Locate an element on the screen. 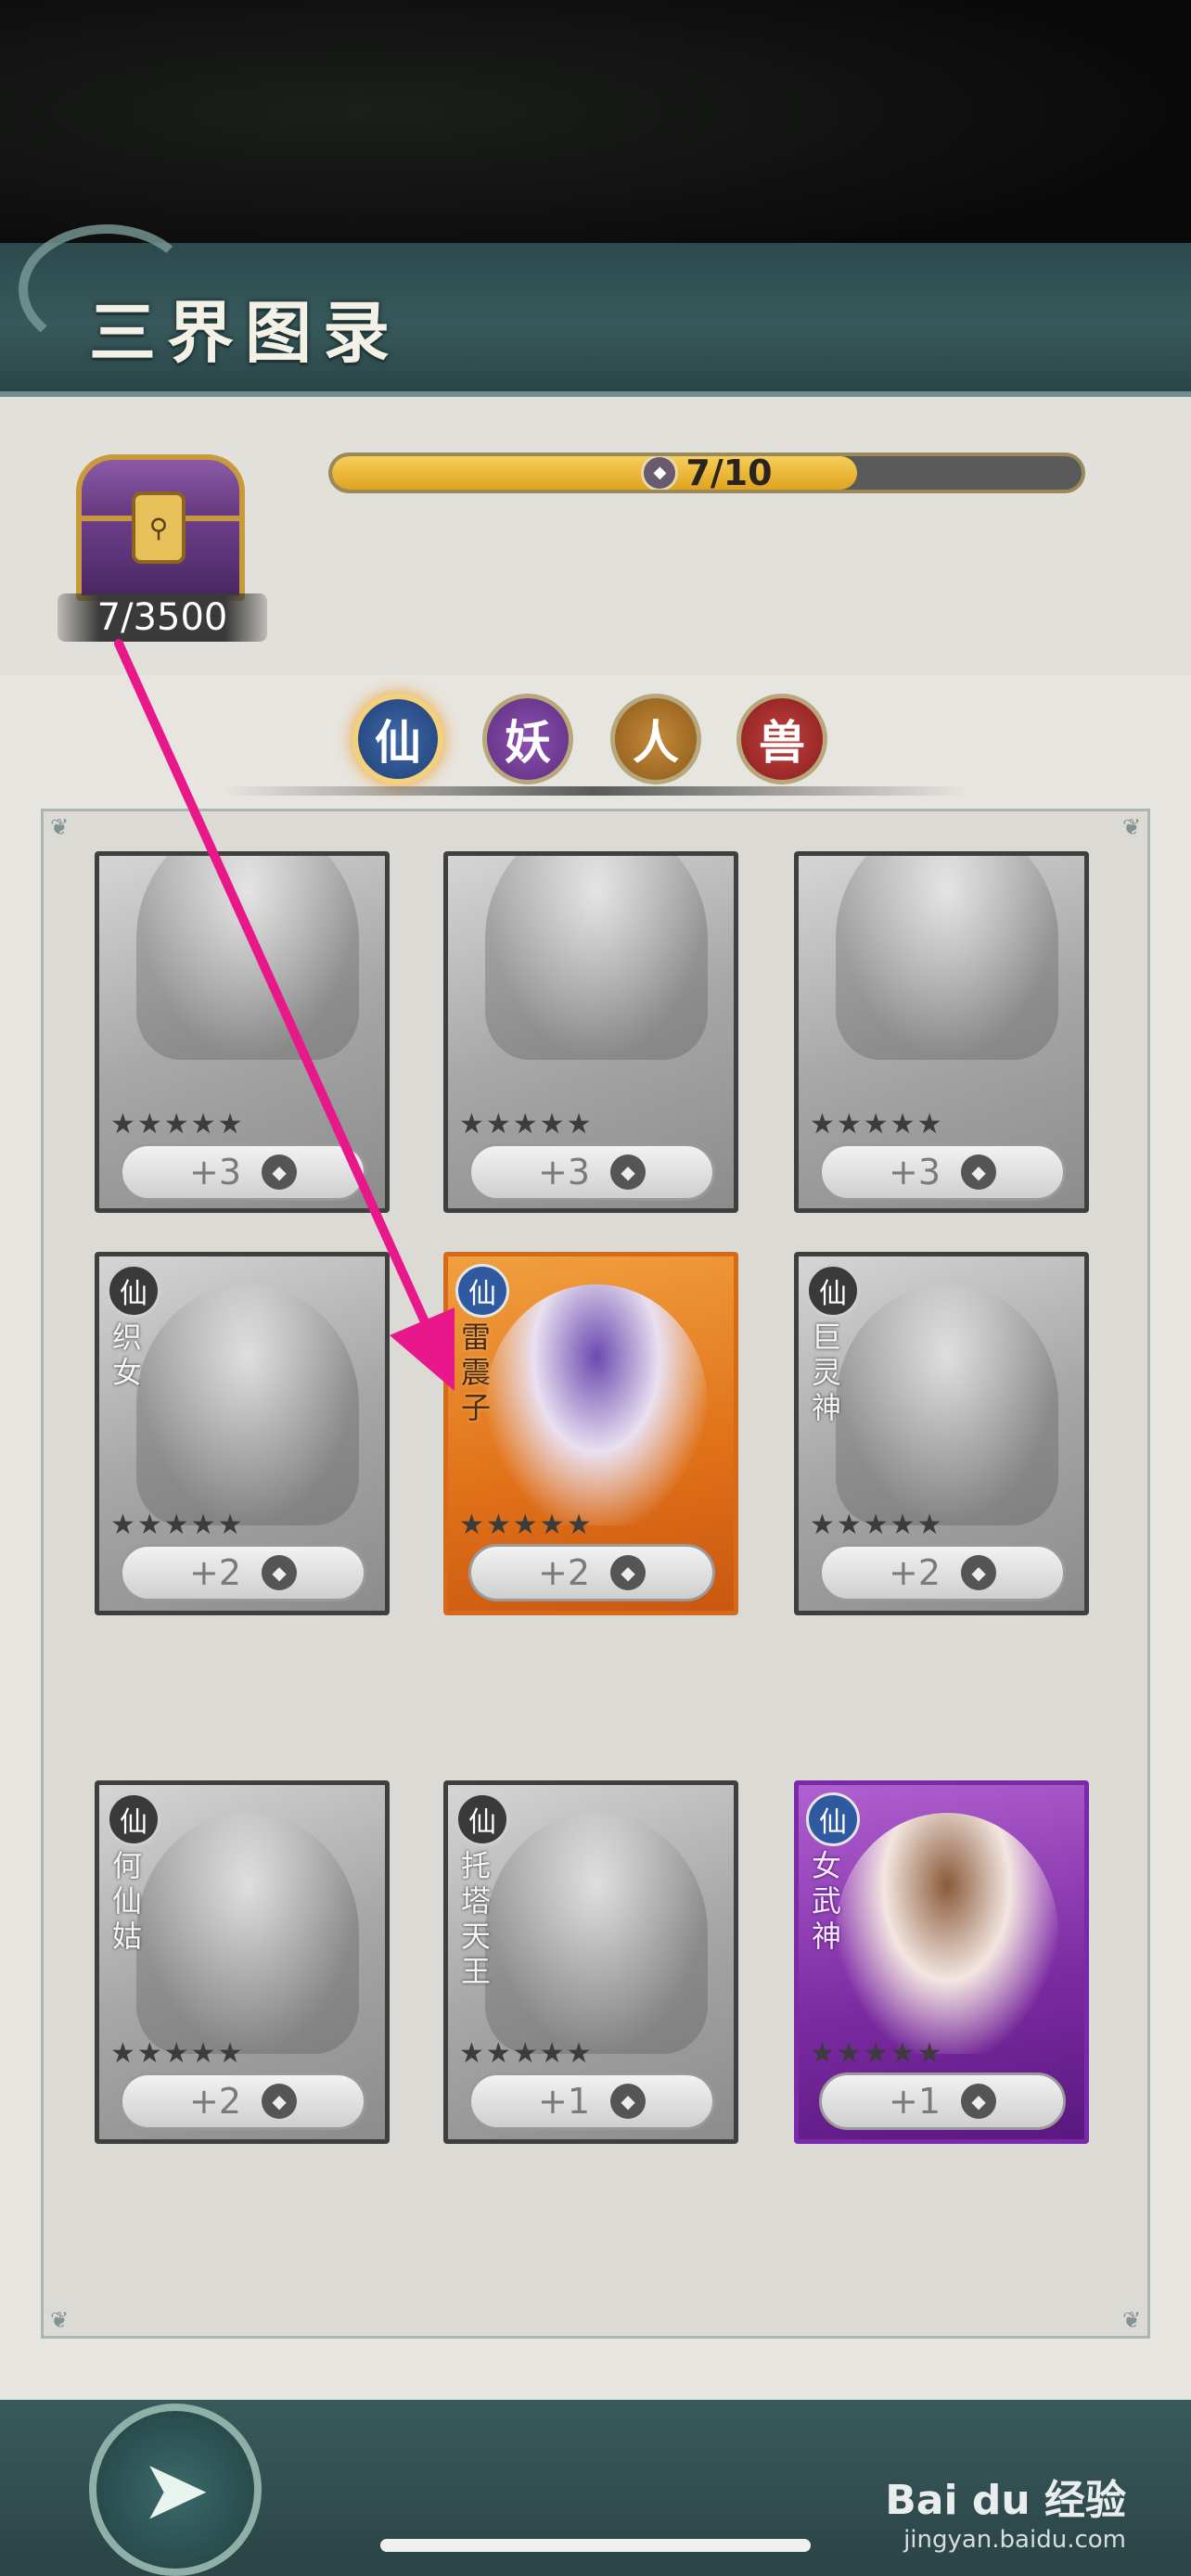 Image resolution: width=1191 pixels, height=2576 pixels. hero-card-hexiangu: 仙 何仙姑 ★★★★★ +2 ◆ is located at coordinates (242, 1962).